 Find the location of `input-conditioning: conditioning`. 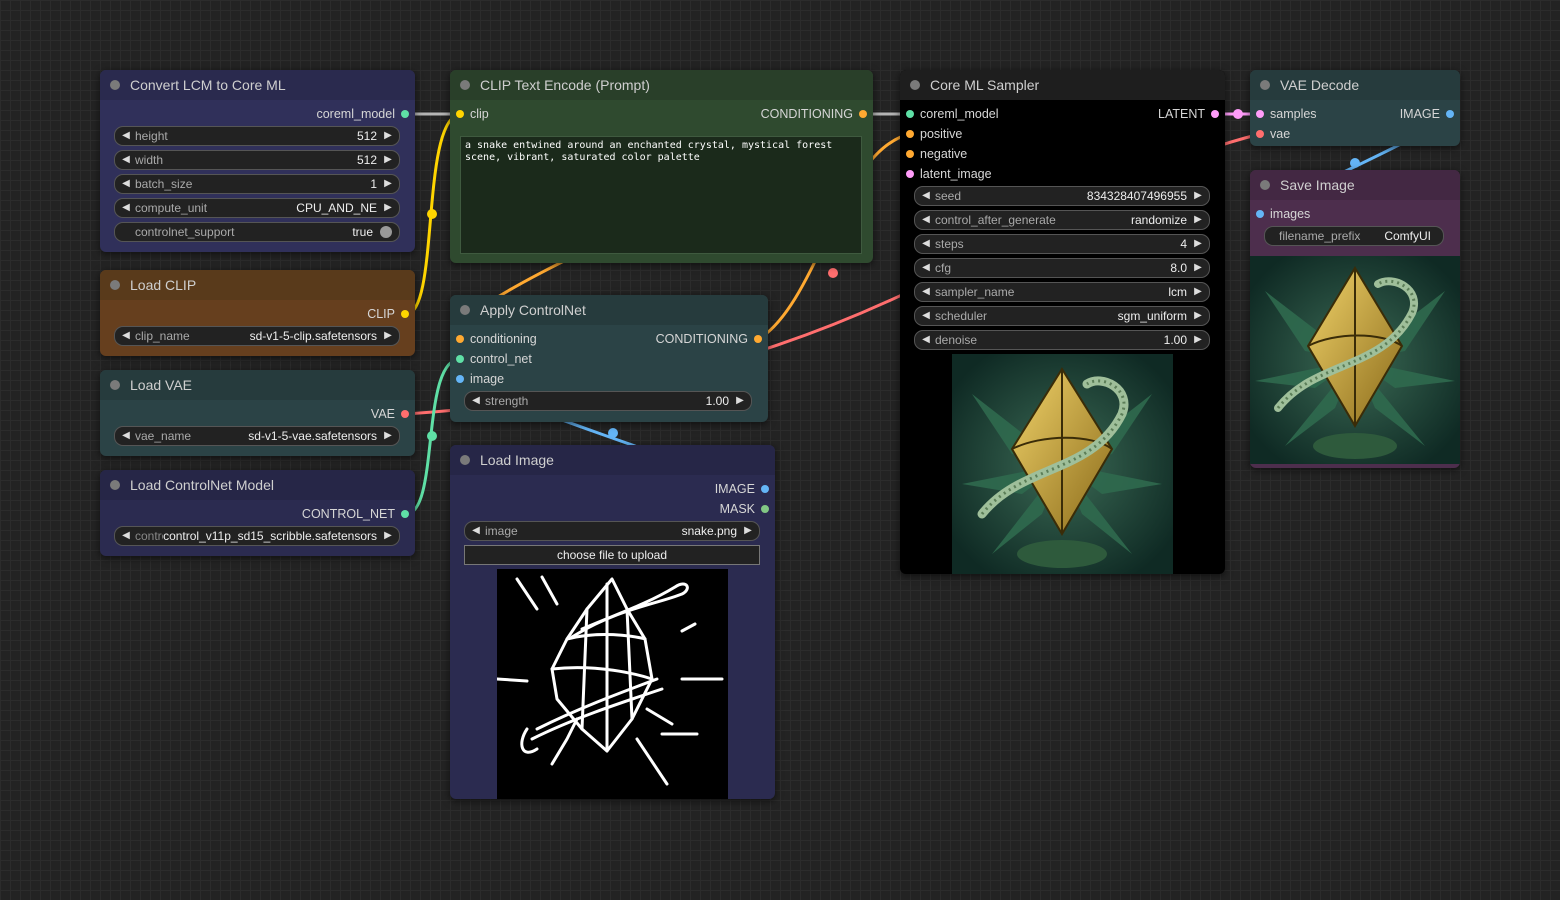

input-conditioning: conditioning is located at coordinates (530, 339).